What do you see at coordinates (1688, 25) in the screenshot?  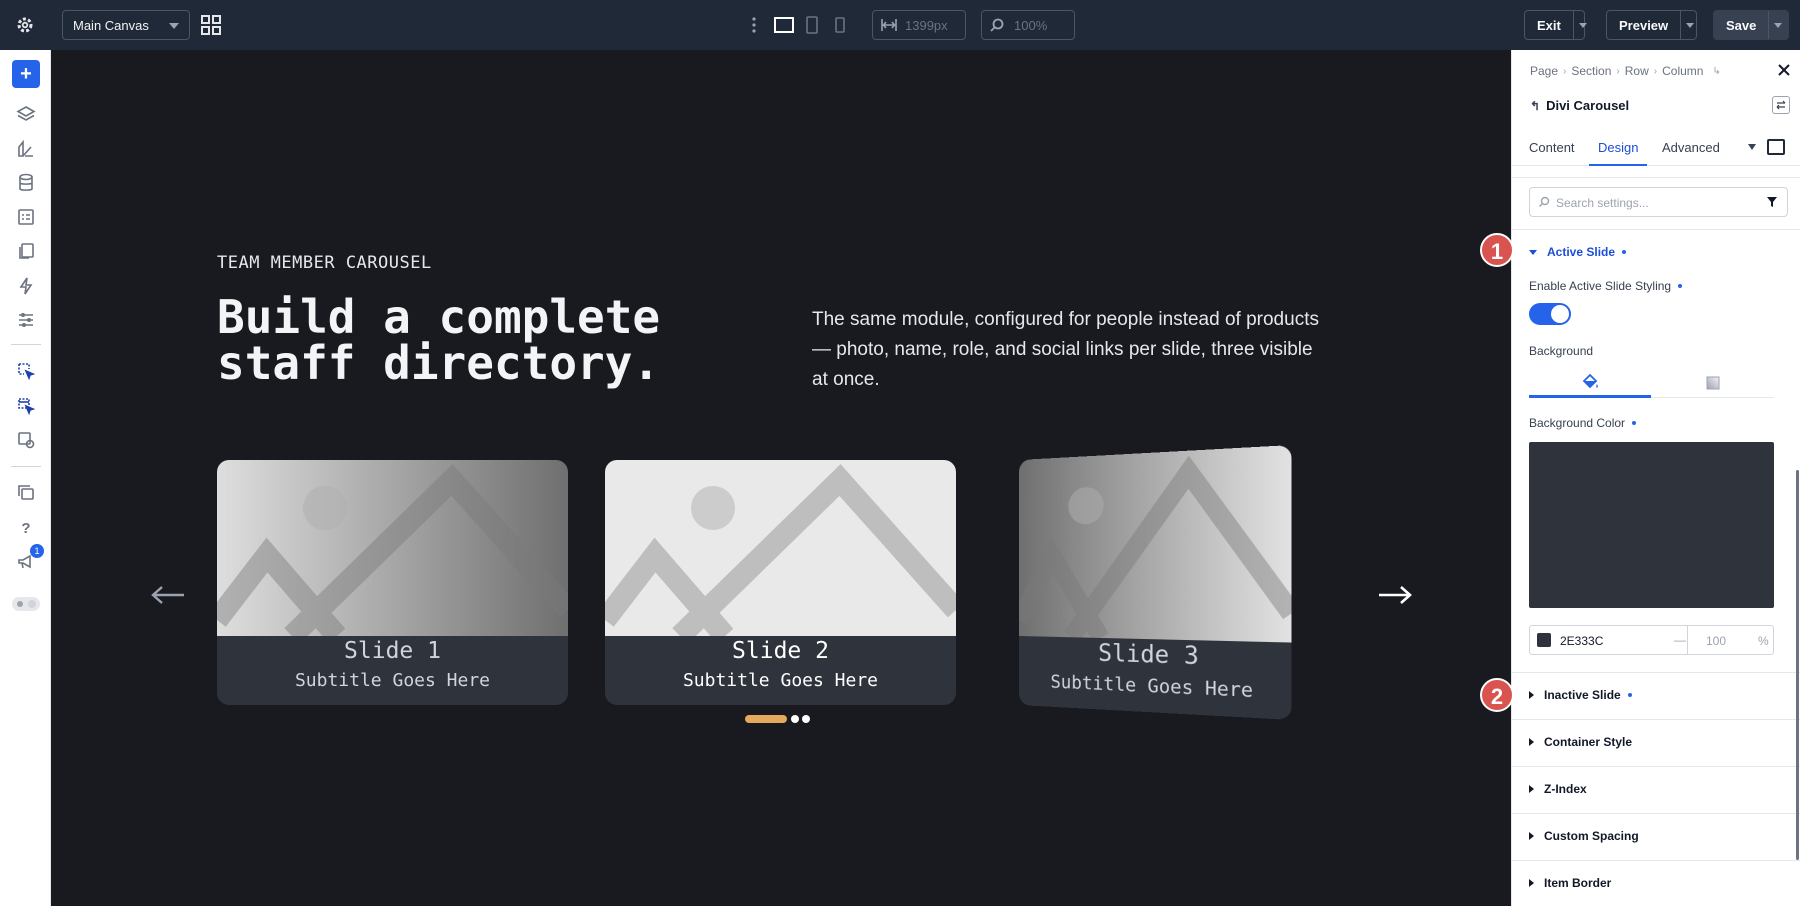 I see `preview-dropdown-toggle` at bounding box center [1688, 25].